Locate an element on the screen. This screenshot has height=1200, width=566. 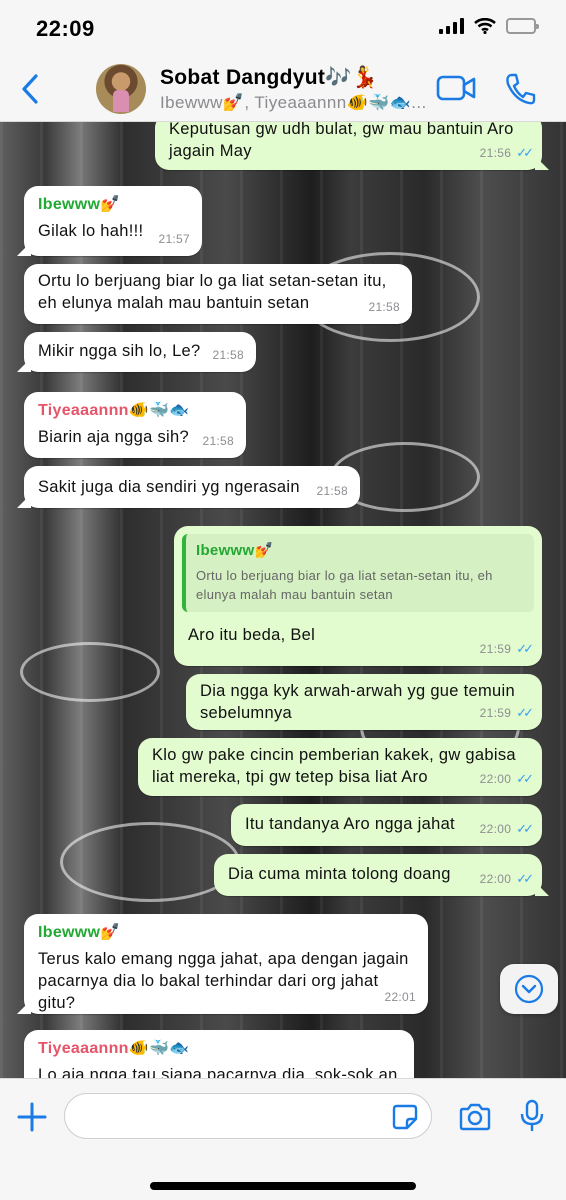
video-call-button is located at coordinates (456, 90).